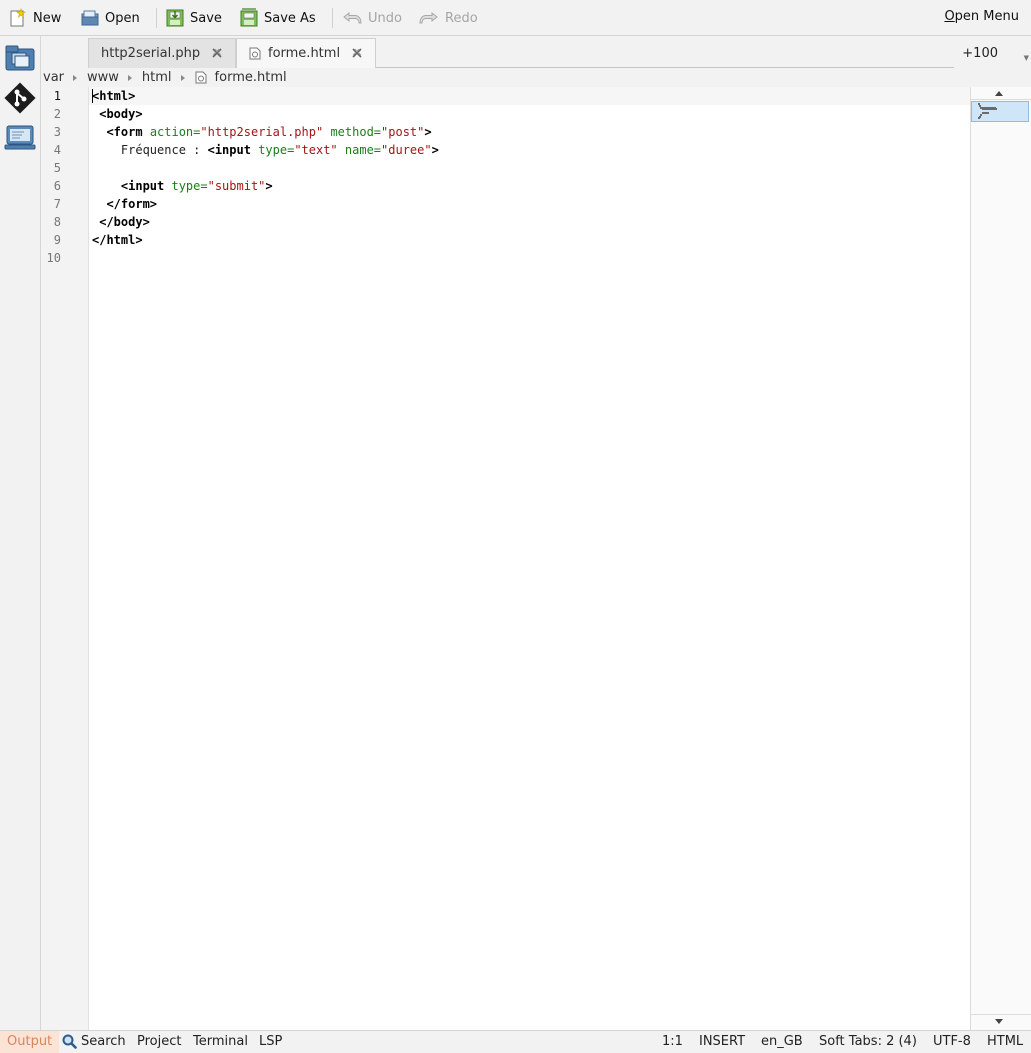 This screenshot has width=1031, height=1053. Describe the element at coordinates (164, 150) in the screenshot. I see `code-token: Fréquence :` at that location.